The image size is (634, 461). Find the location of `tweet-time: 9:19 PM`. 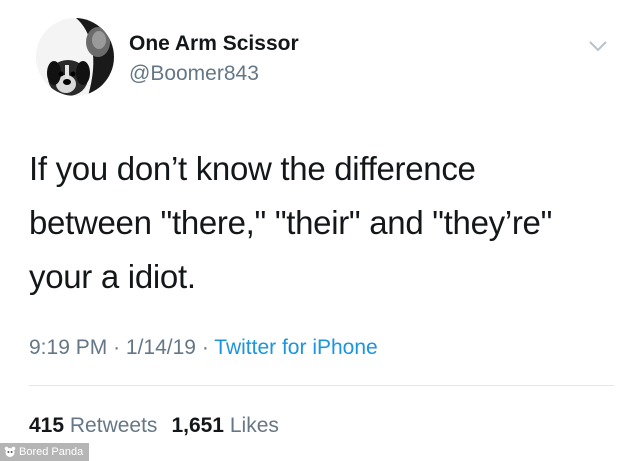

tweet-time: 9:19 PM is located at coordinates (68, 347).